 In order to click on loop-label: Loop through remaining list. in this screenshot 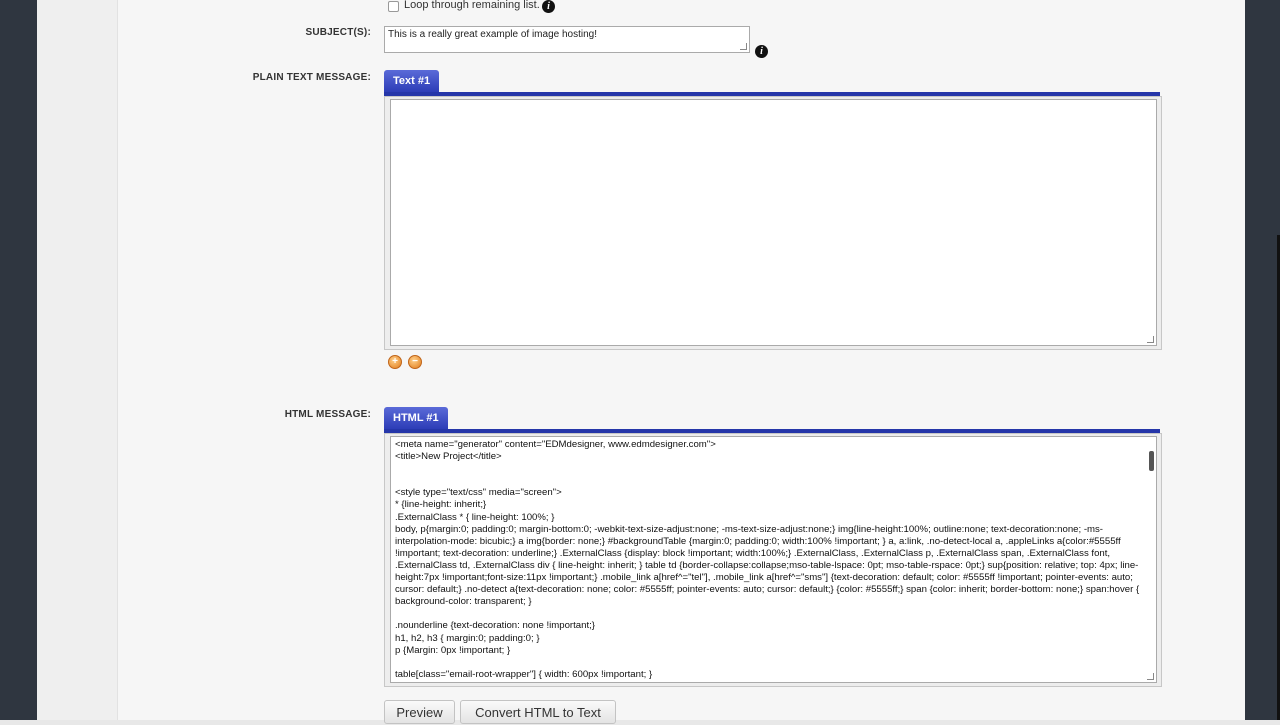, I will do `click(472, 5)`.